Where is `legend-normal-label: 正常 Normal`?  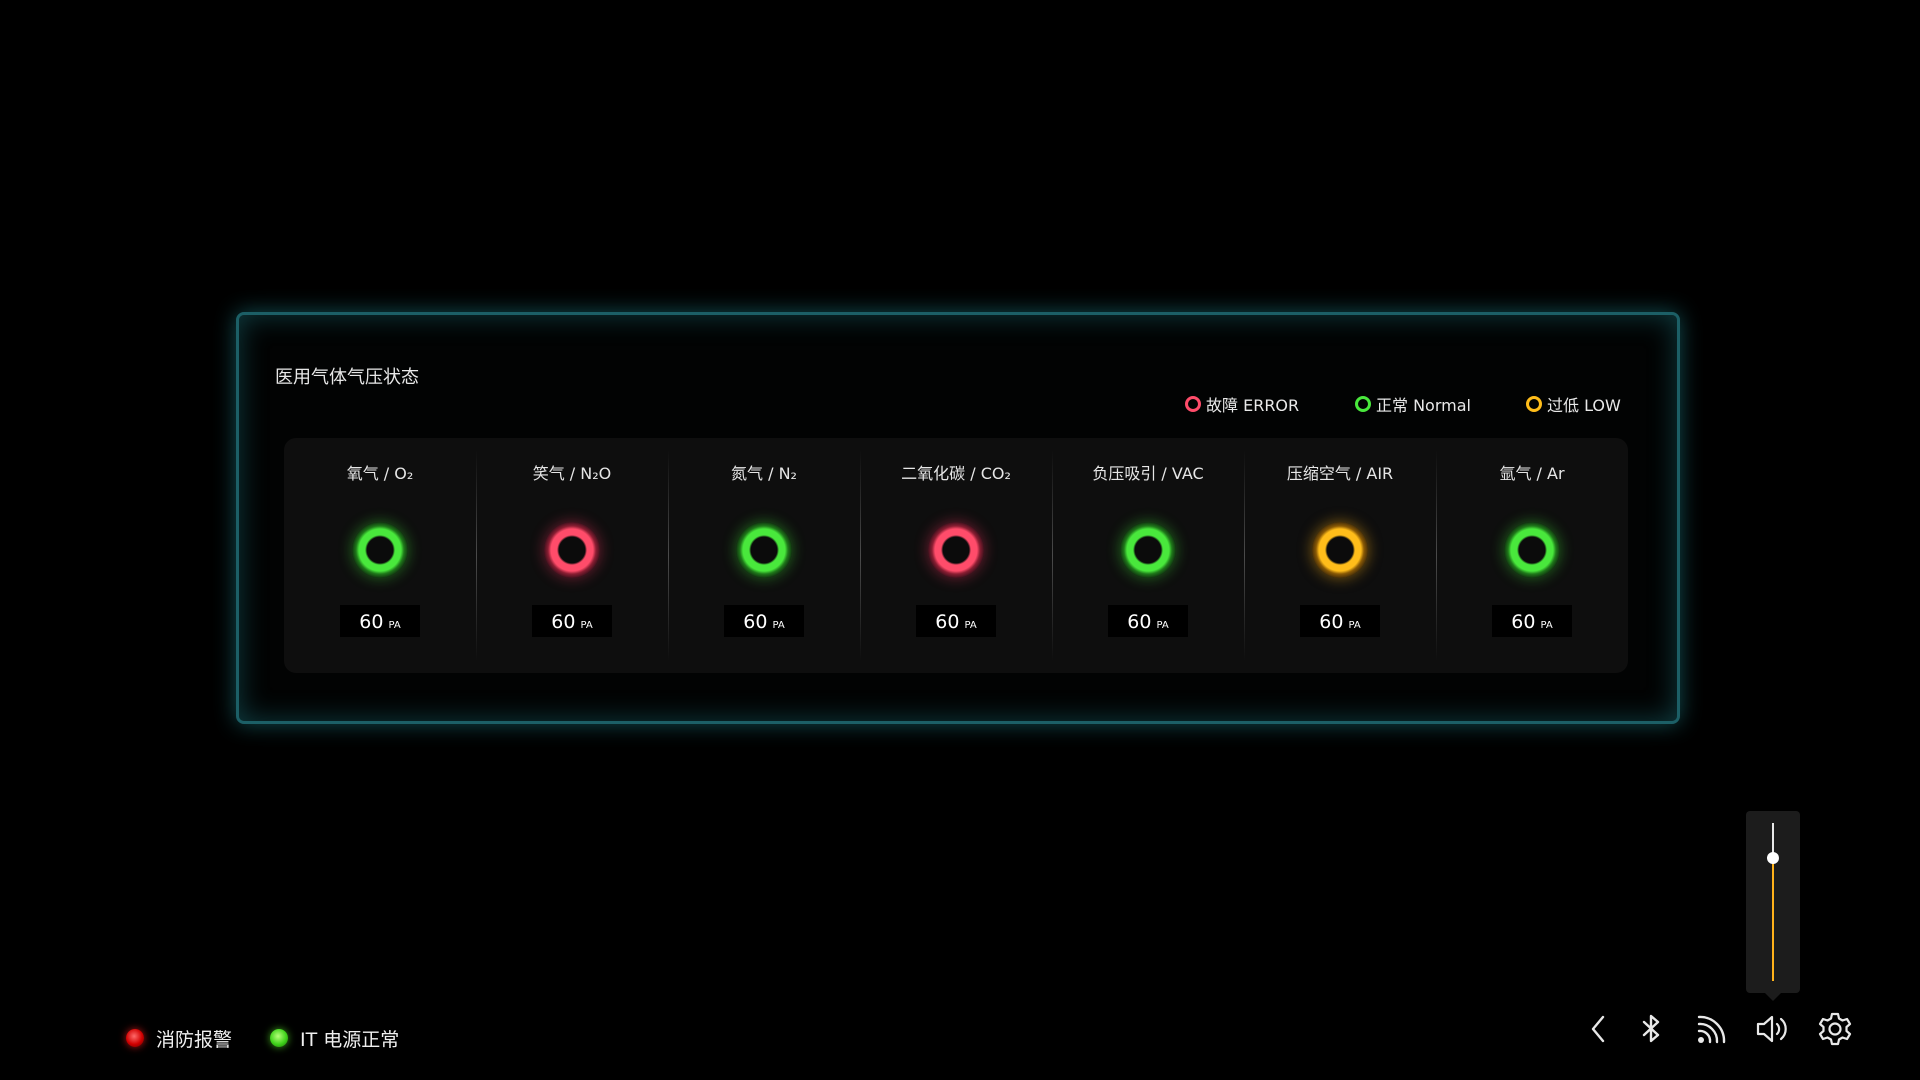
legend-normal-label: 正常 Normal is located at coordinates (1423, 405).